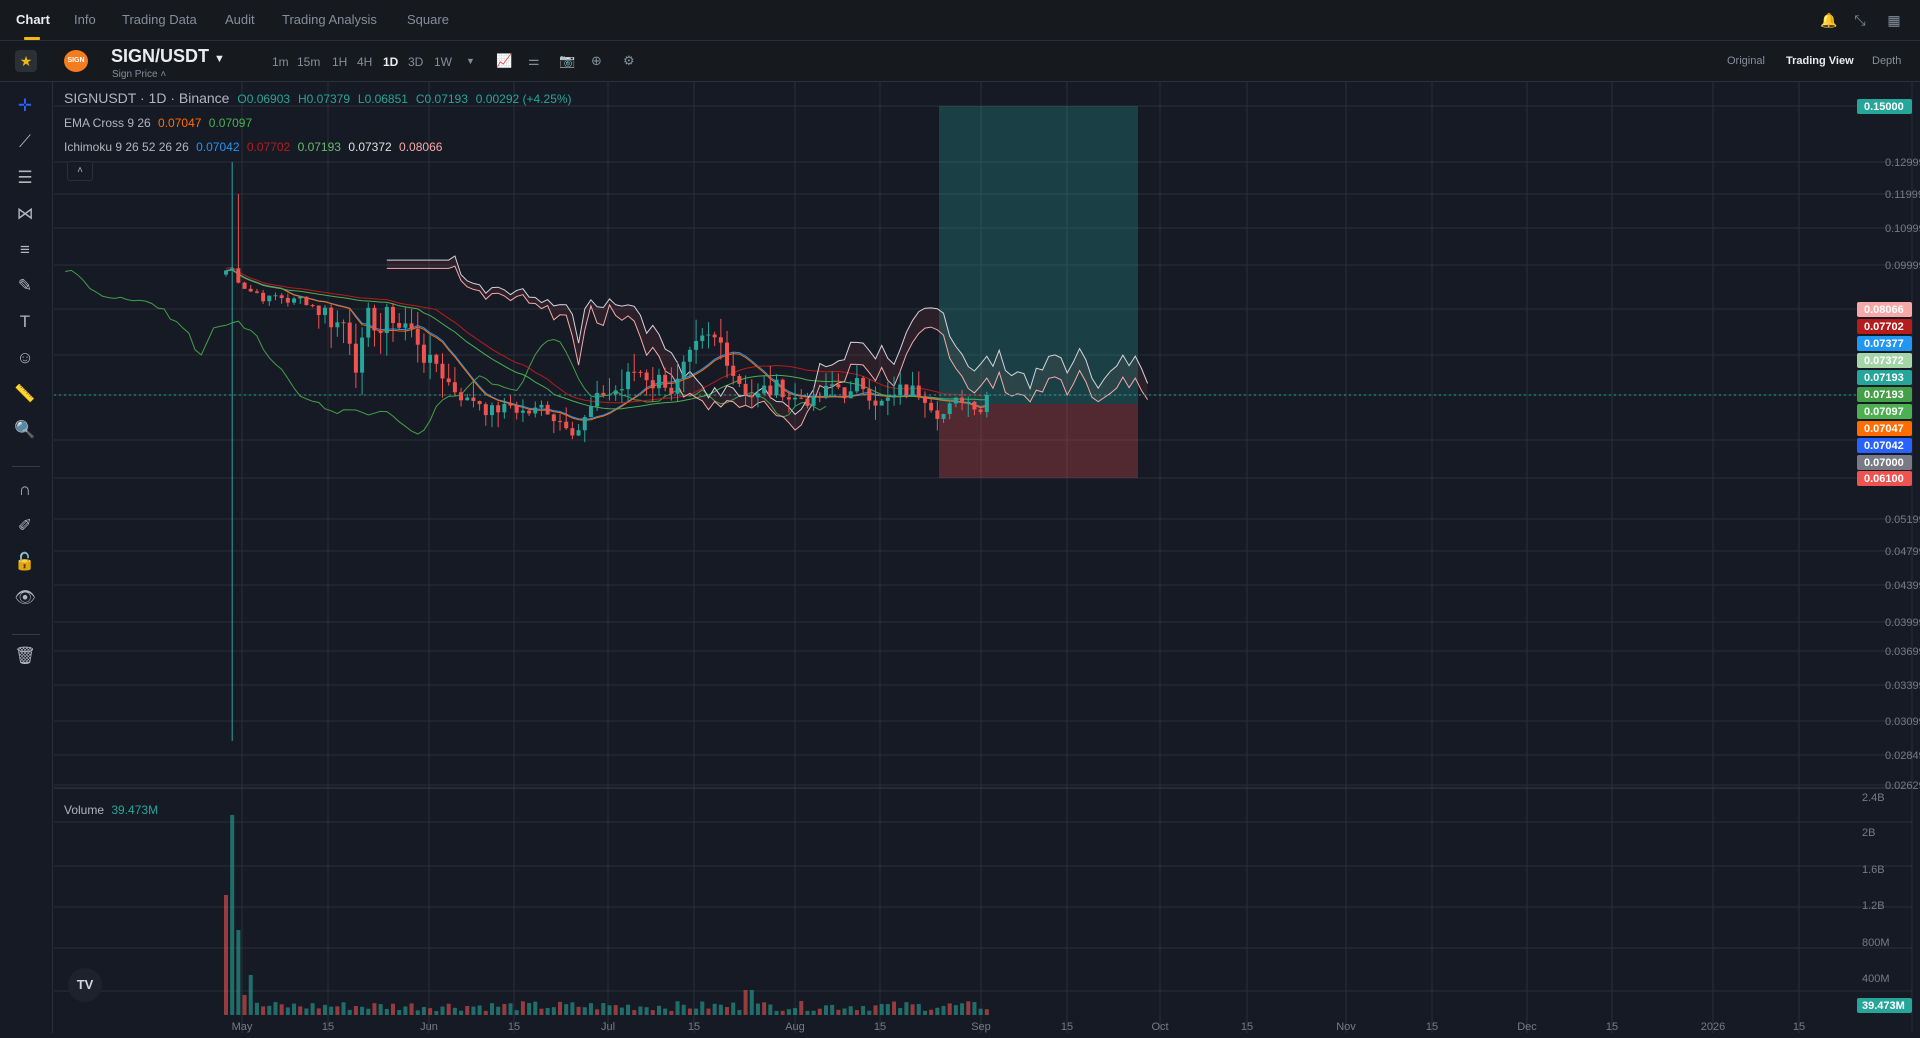  Describe the element at coordinates (470, 61) in the screenshot. I see `timeframe-dropdown-icon: ▼` at that location.